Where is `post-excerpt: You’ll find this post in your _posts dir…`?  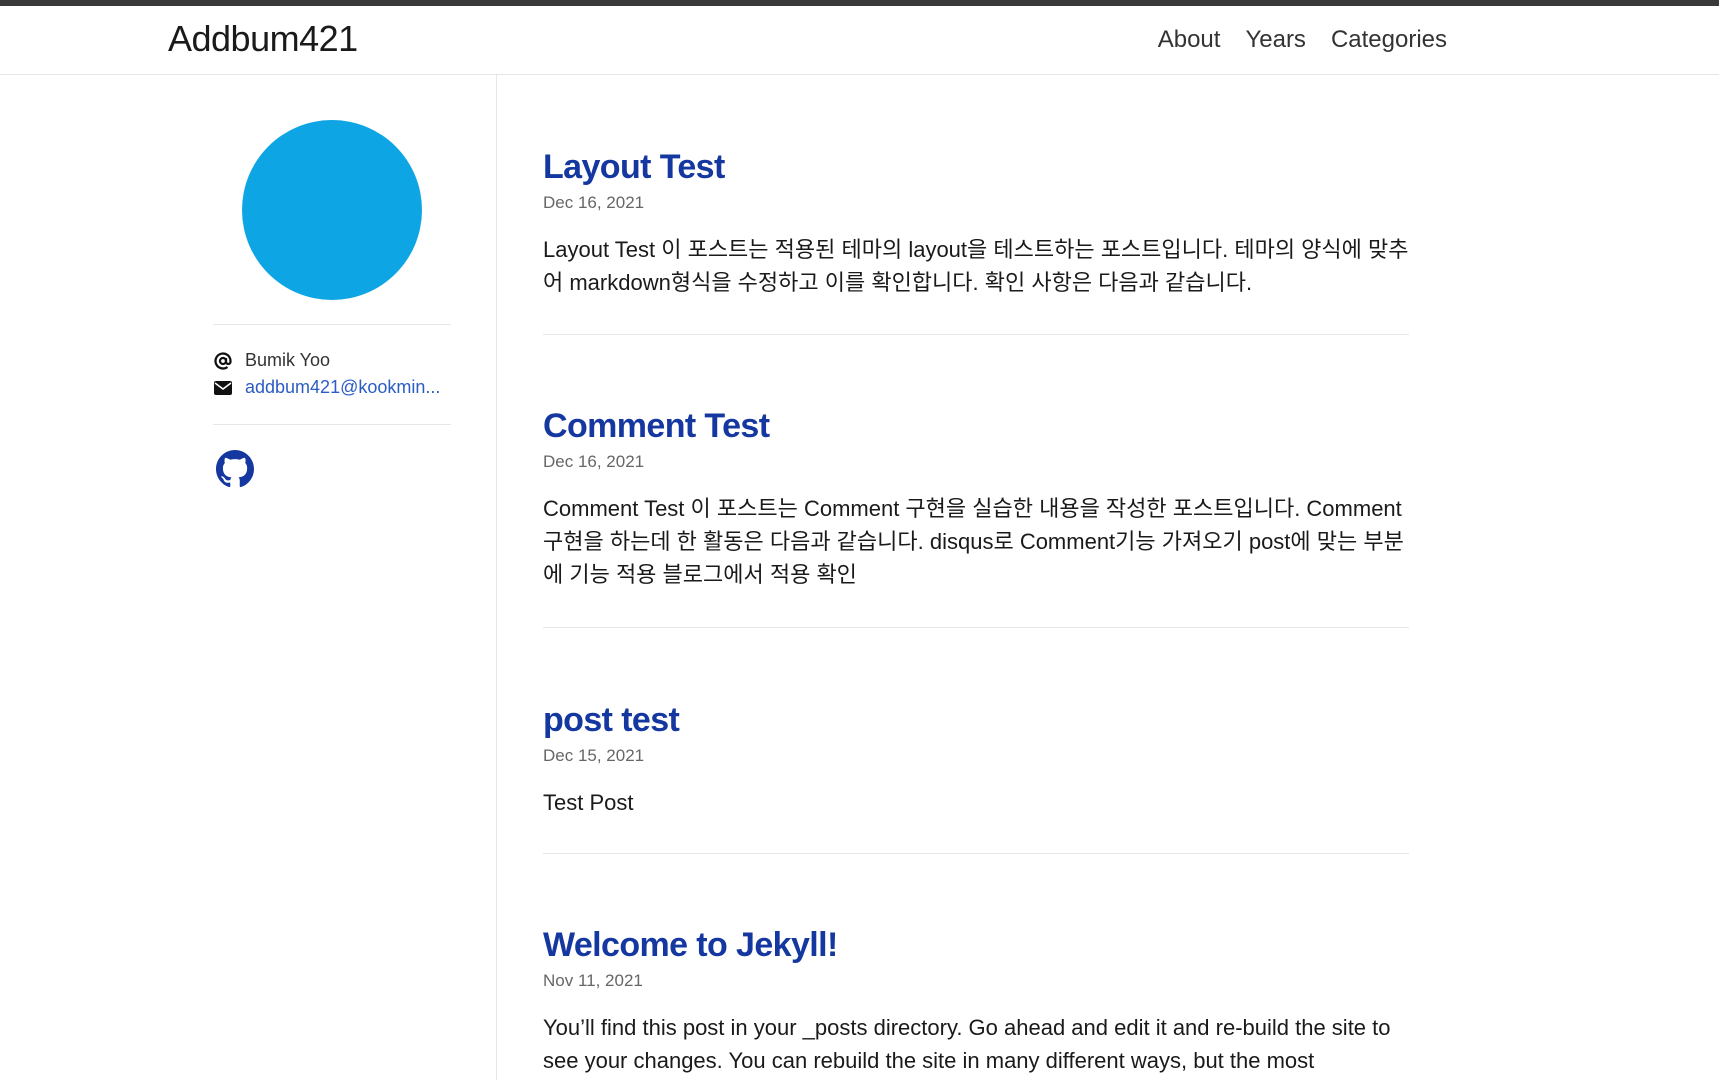 post-excerpt: You’ll find this post in your _posts dir… is located at coordinates (967, 1044).